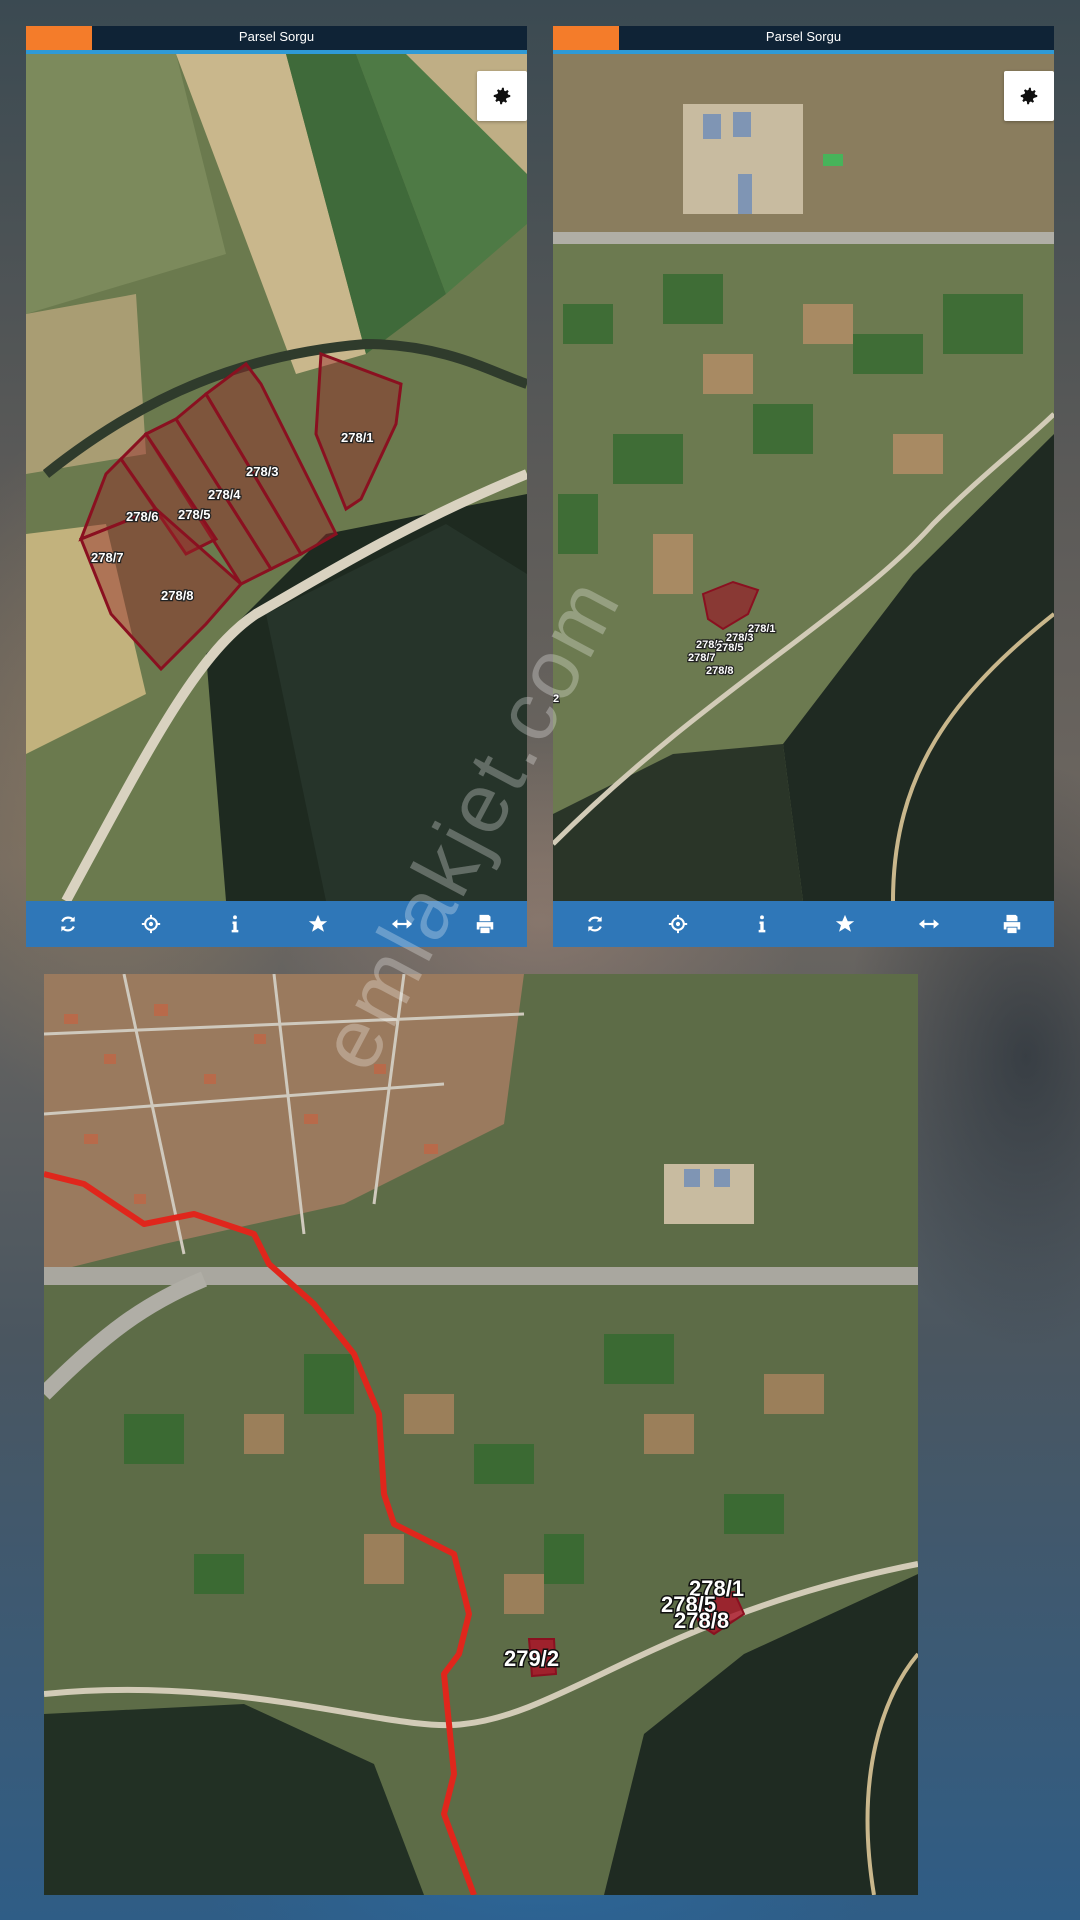 The width and height of the screenshot is (1080, 1920). Describe the element at coordinates (357, 437) in the screenshot. I see `parcel-label: 278/1` at that location.